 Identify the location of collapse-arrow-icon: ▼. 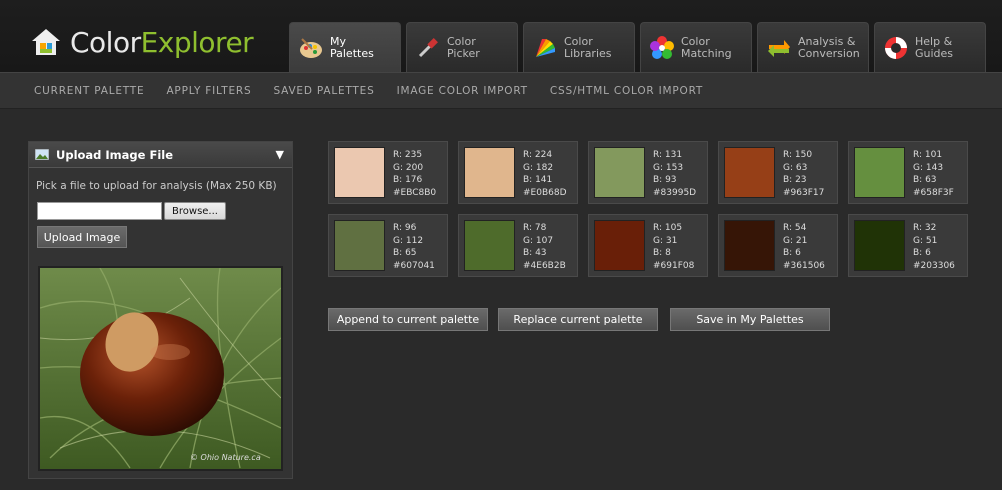
(280, 154).